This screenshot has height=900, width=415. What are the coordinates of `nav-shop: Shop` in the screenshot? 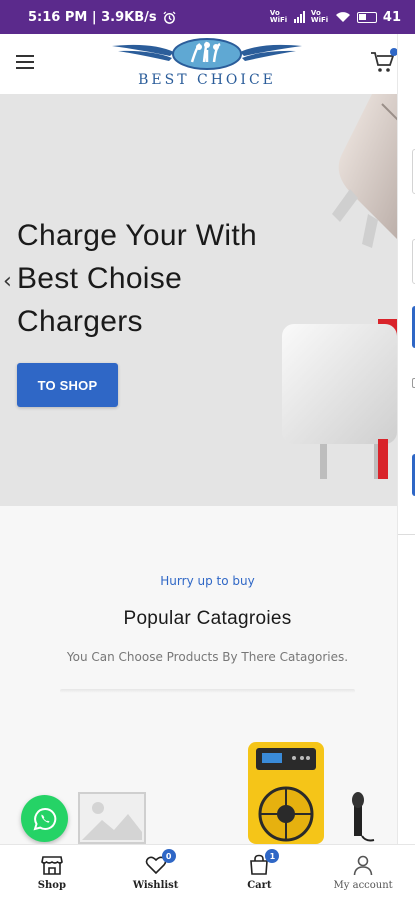 It's located at (52, 872).